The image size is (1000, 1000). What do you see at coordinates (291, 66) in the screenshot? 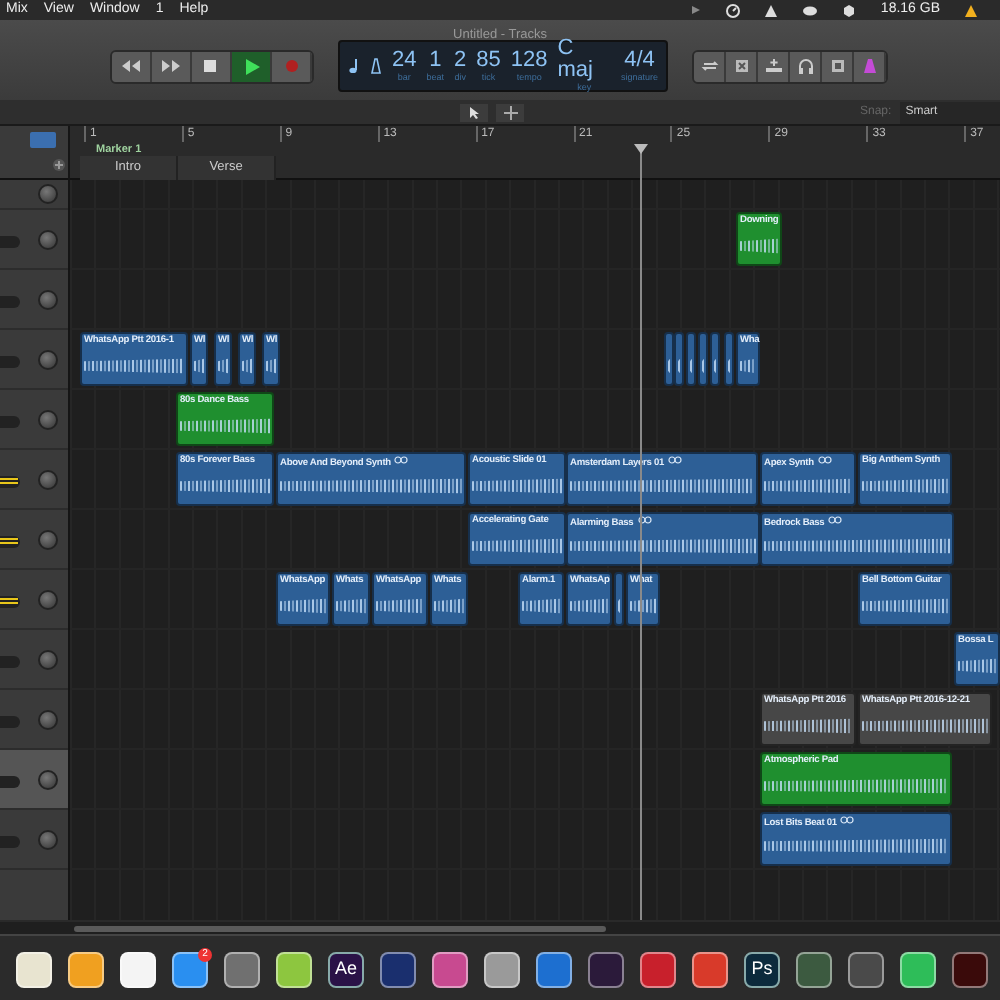
I see `record-icon` at bounding box center [291, 66].